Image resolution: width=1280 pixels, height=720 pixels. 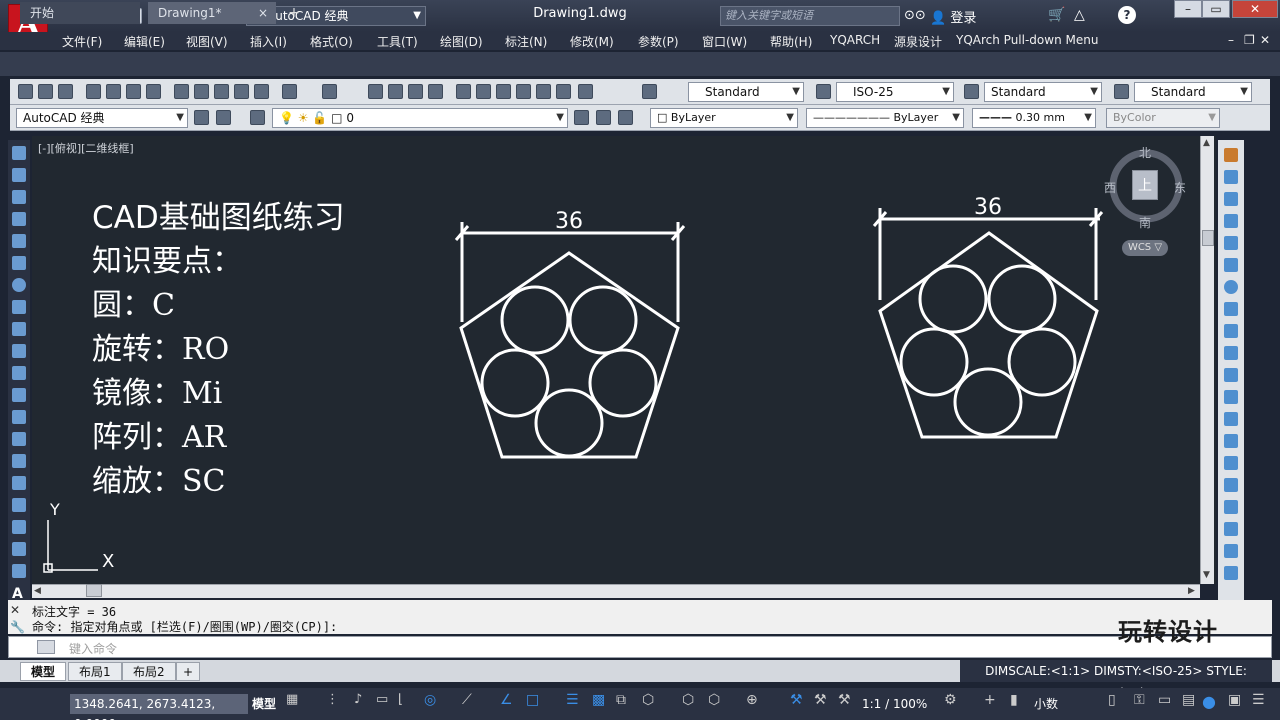 I want to click on exchange-icon: △, so click(x=1079, y=15).